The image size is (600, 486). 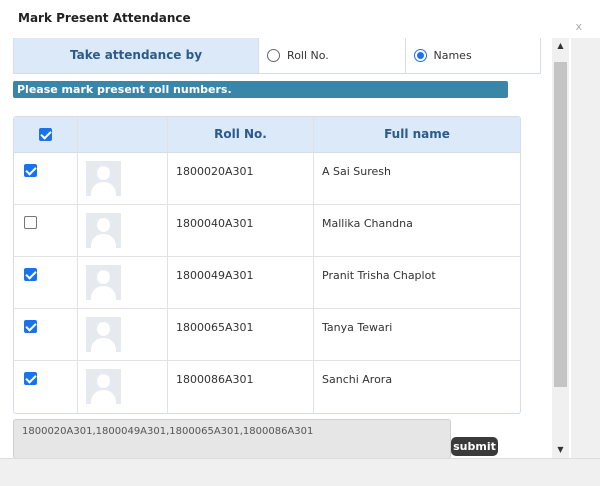 What do you see at coordinates (420, 55) in the screenshot?
I see `names-radio` at bounding box center [420, 55].